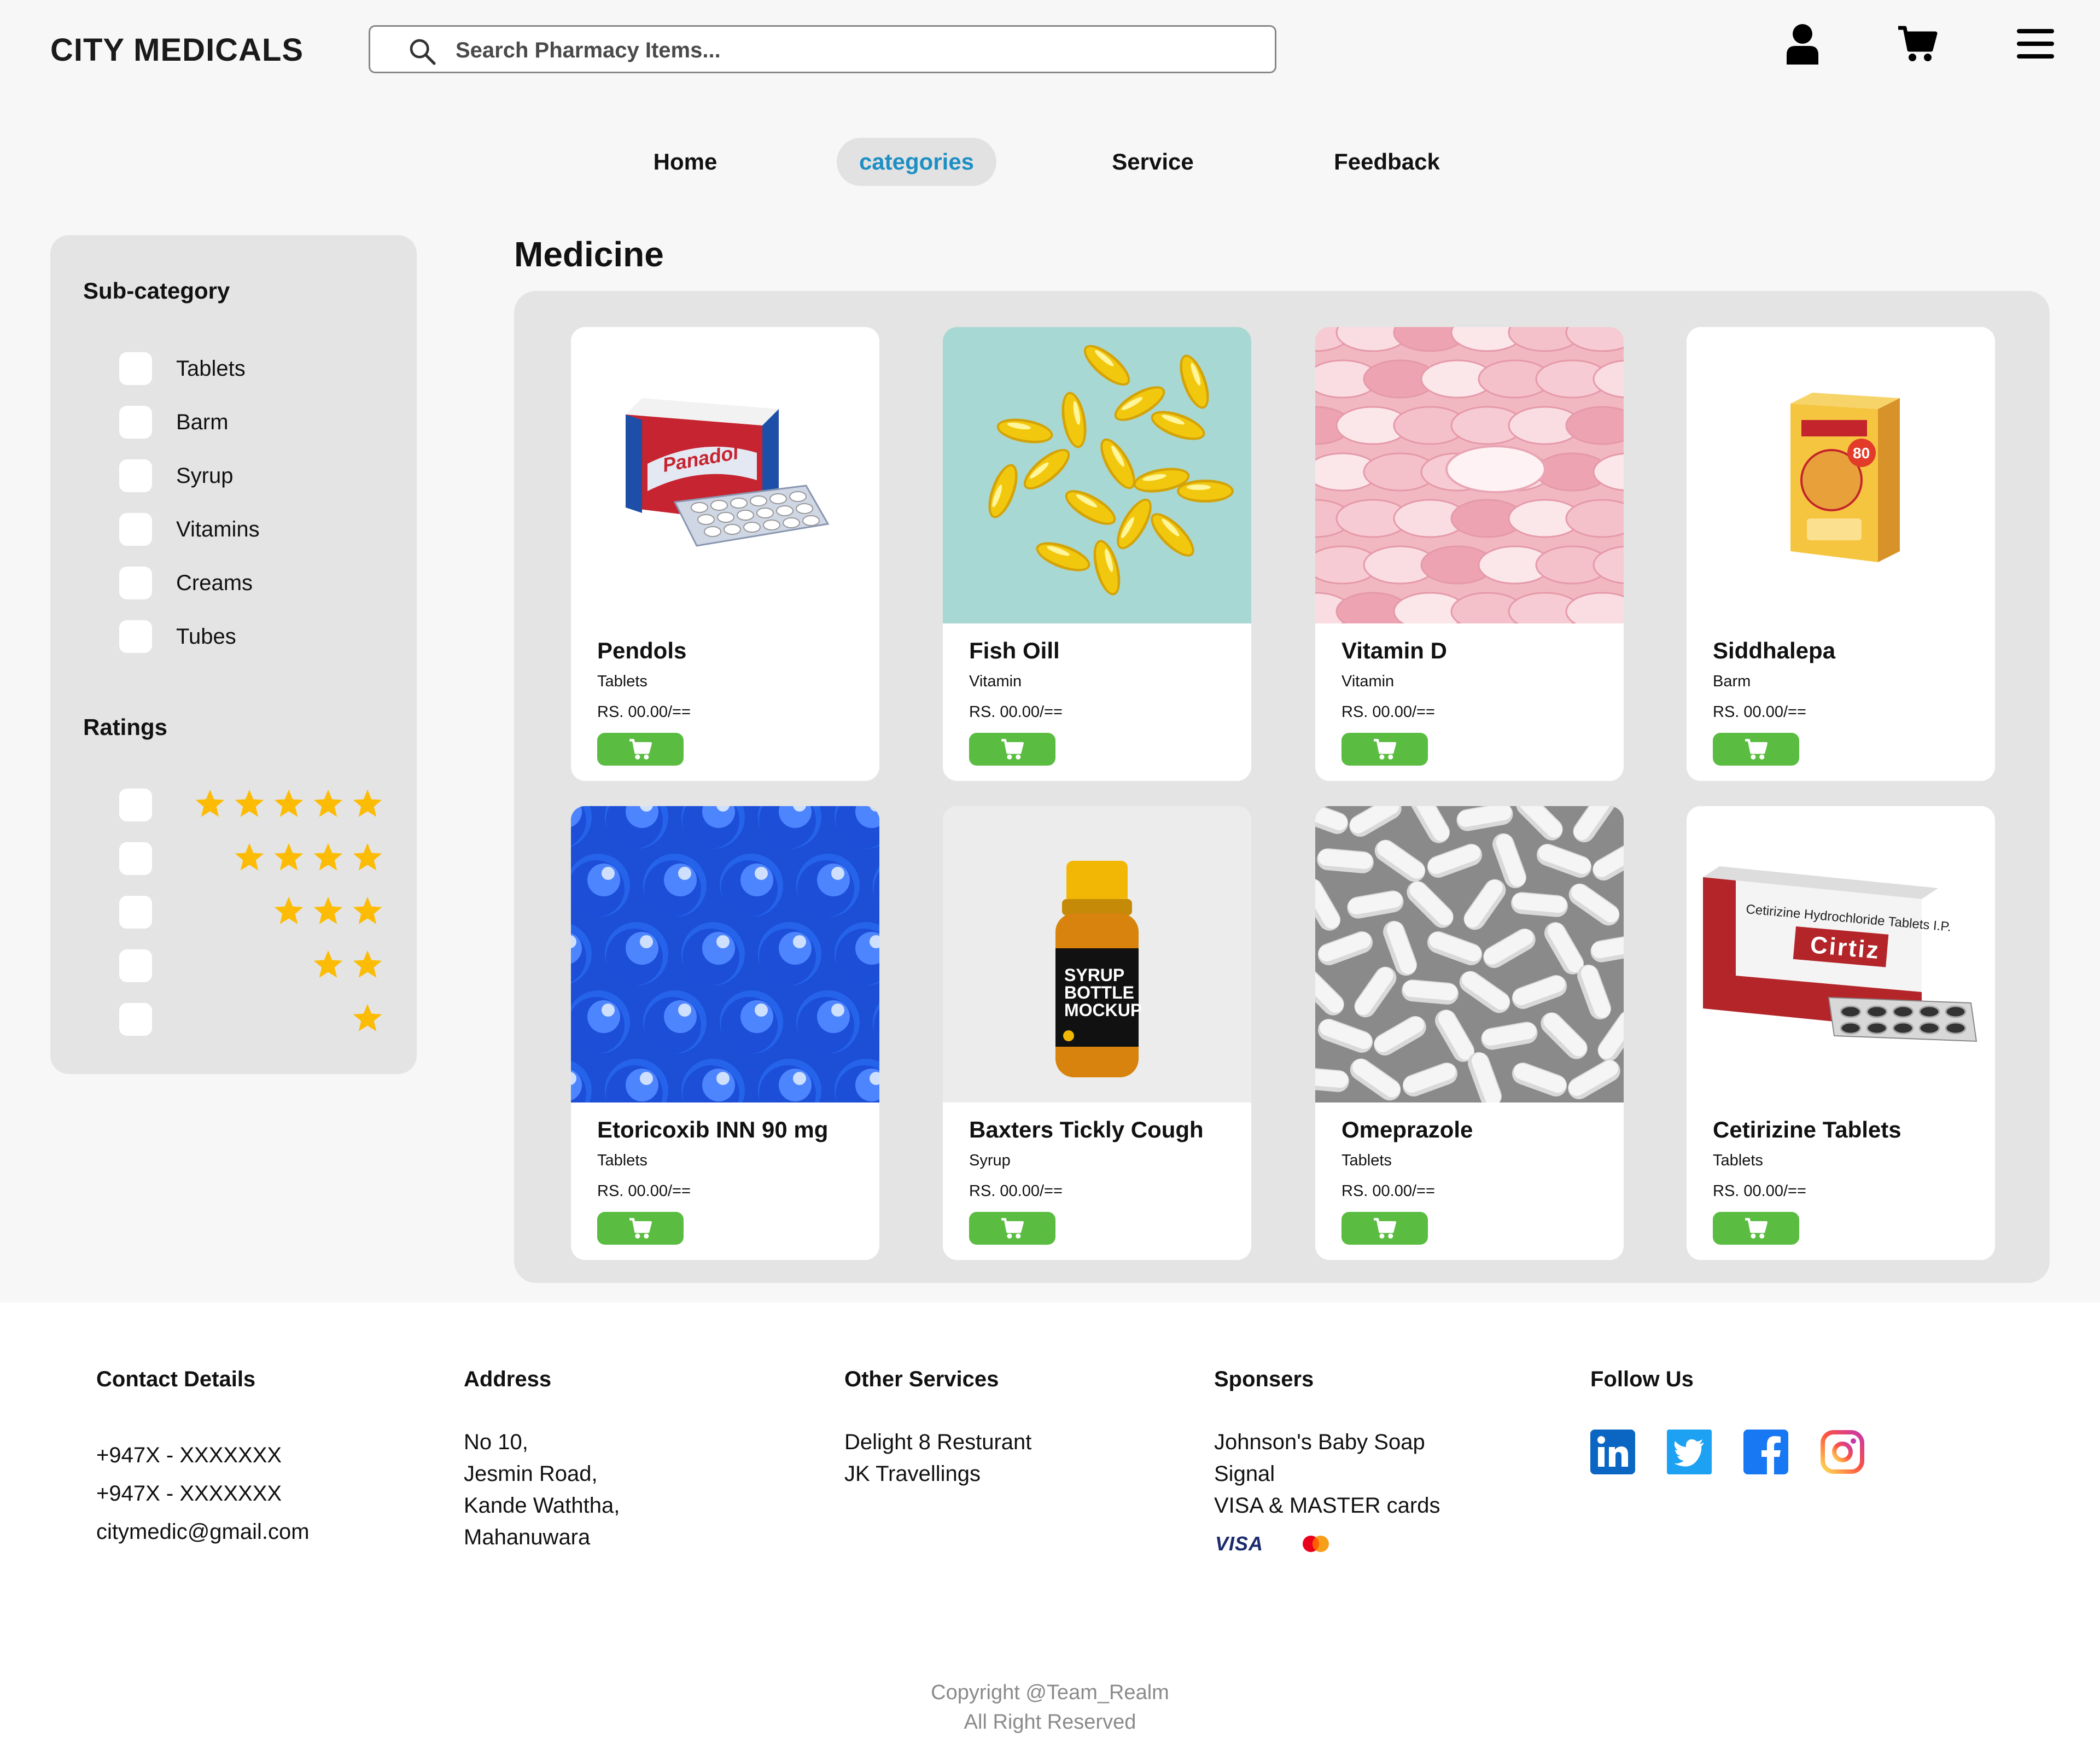  What do you see at coordinates (852, 50) in the screenshot?
I see `search-input` at bounding box center [852, 50].